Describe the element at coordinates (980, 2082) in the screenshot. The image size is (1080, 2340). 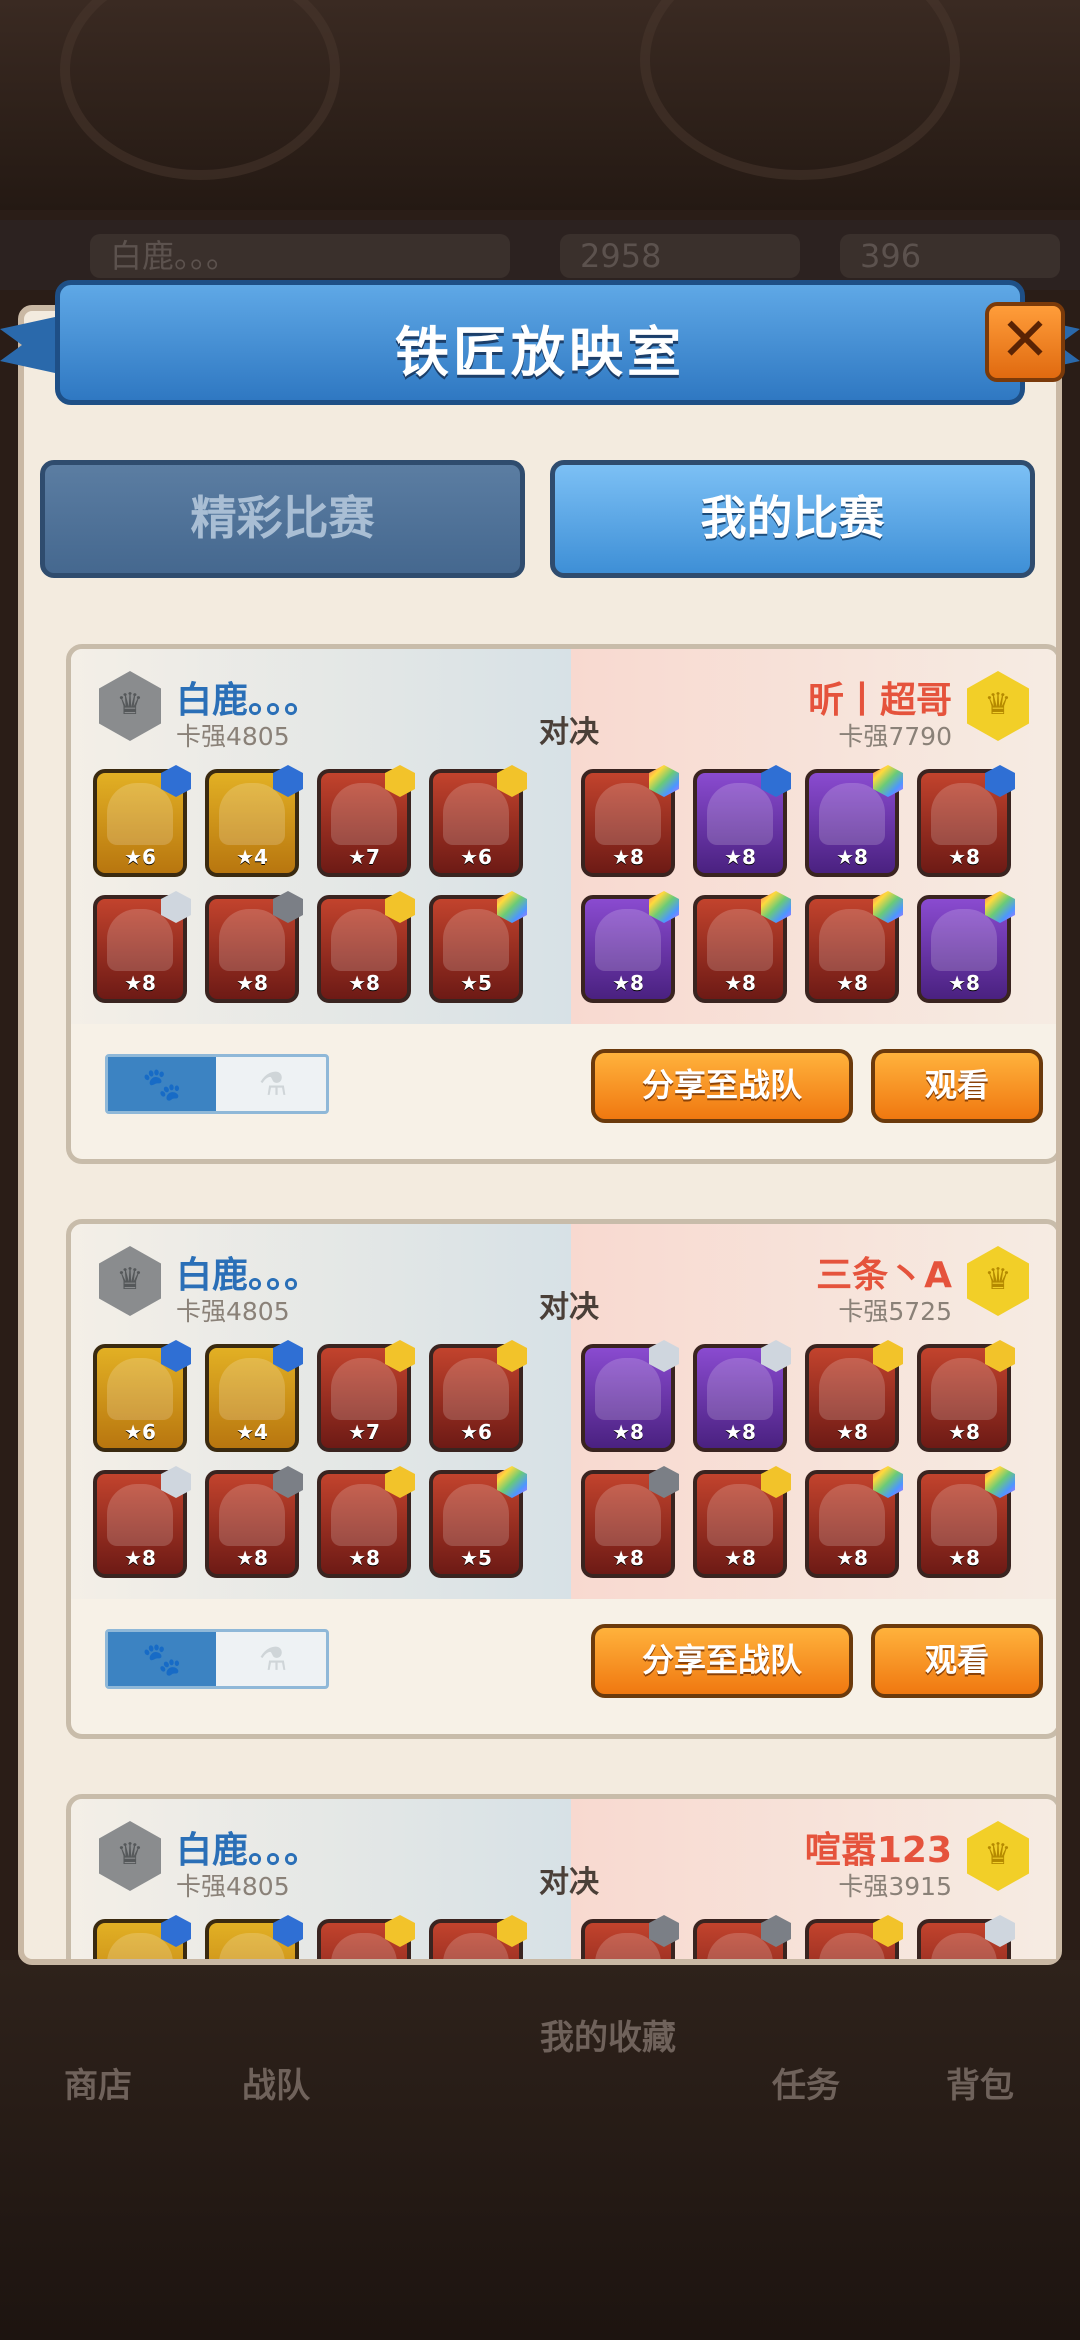
I see `nav-bag: 背包` at that location.